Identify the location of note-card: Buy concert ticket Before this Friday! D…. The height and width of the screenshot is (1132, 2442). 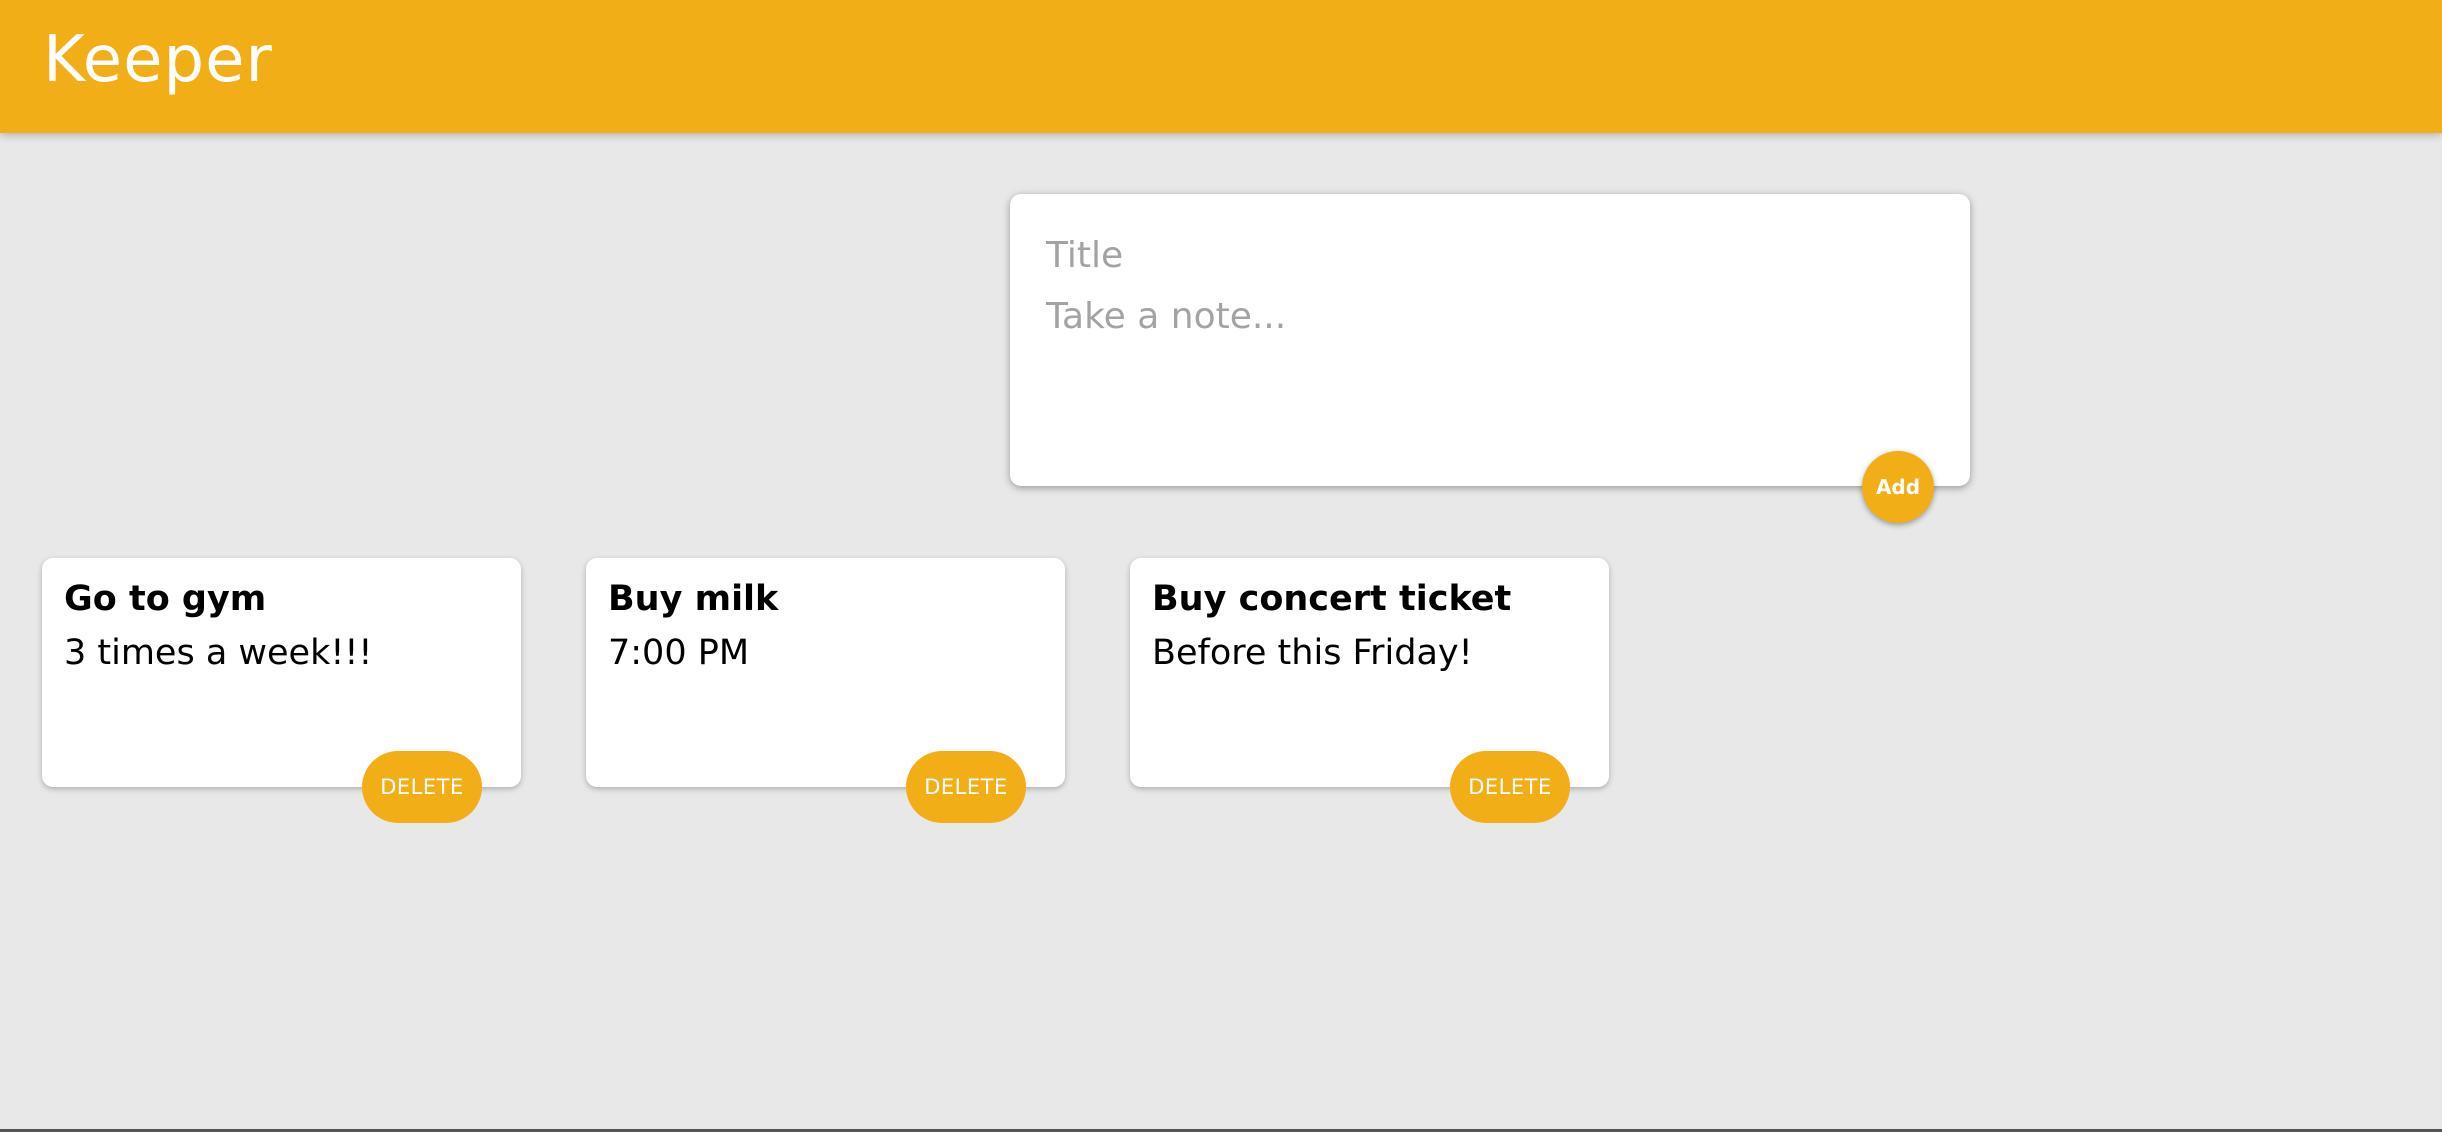
(1369, 690).